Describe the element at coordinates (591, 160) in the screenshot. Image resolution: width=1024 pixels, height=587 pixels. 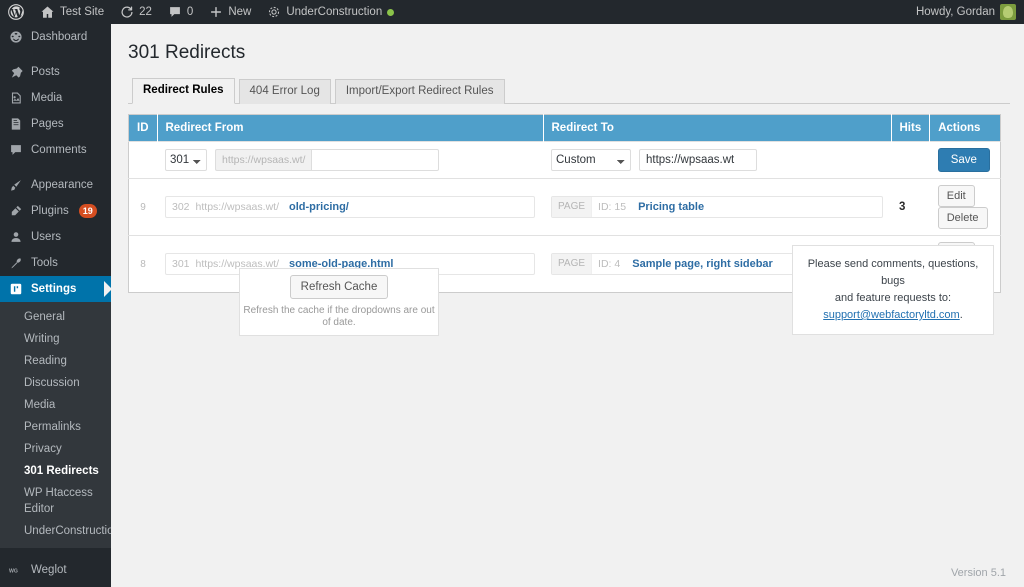
I see `redirect-target-type-select: Custom Page Post Category` at that location.